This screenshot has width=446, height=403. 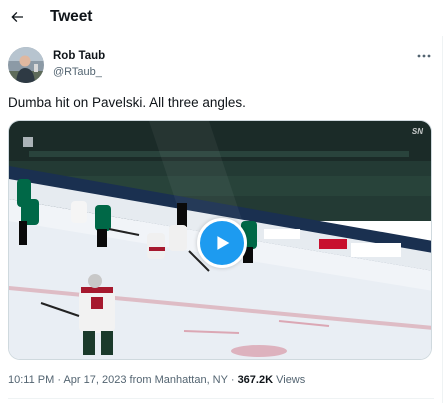 I want to click on divider, so click(x=221, y=398).